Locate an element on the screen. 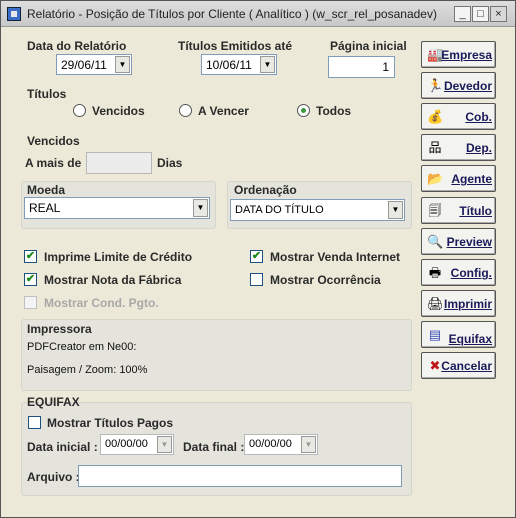  mostrar-titulos-pagos-label: Mostrar Títulos Pagos is located at coordinates (110, 423).